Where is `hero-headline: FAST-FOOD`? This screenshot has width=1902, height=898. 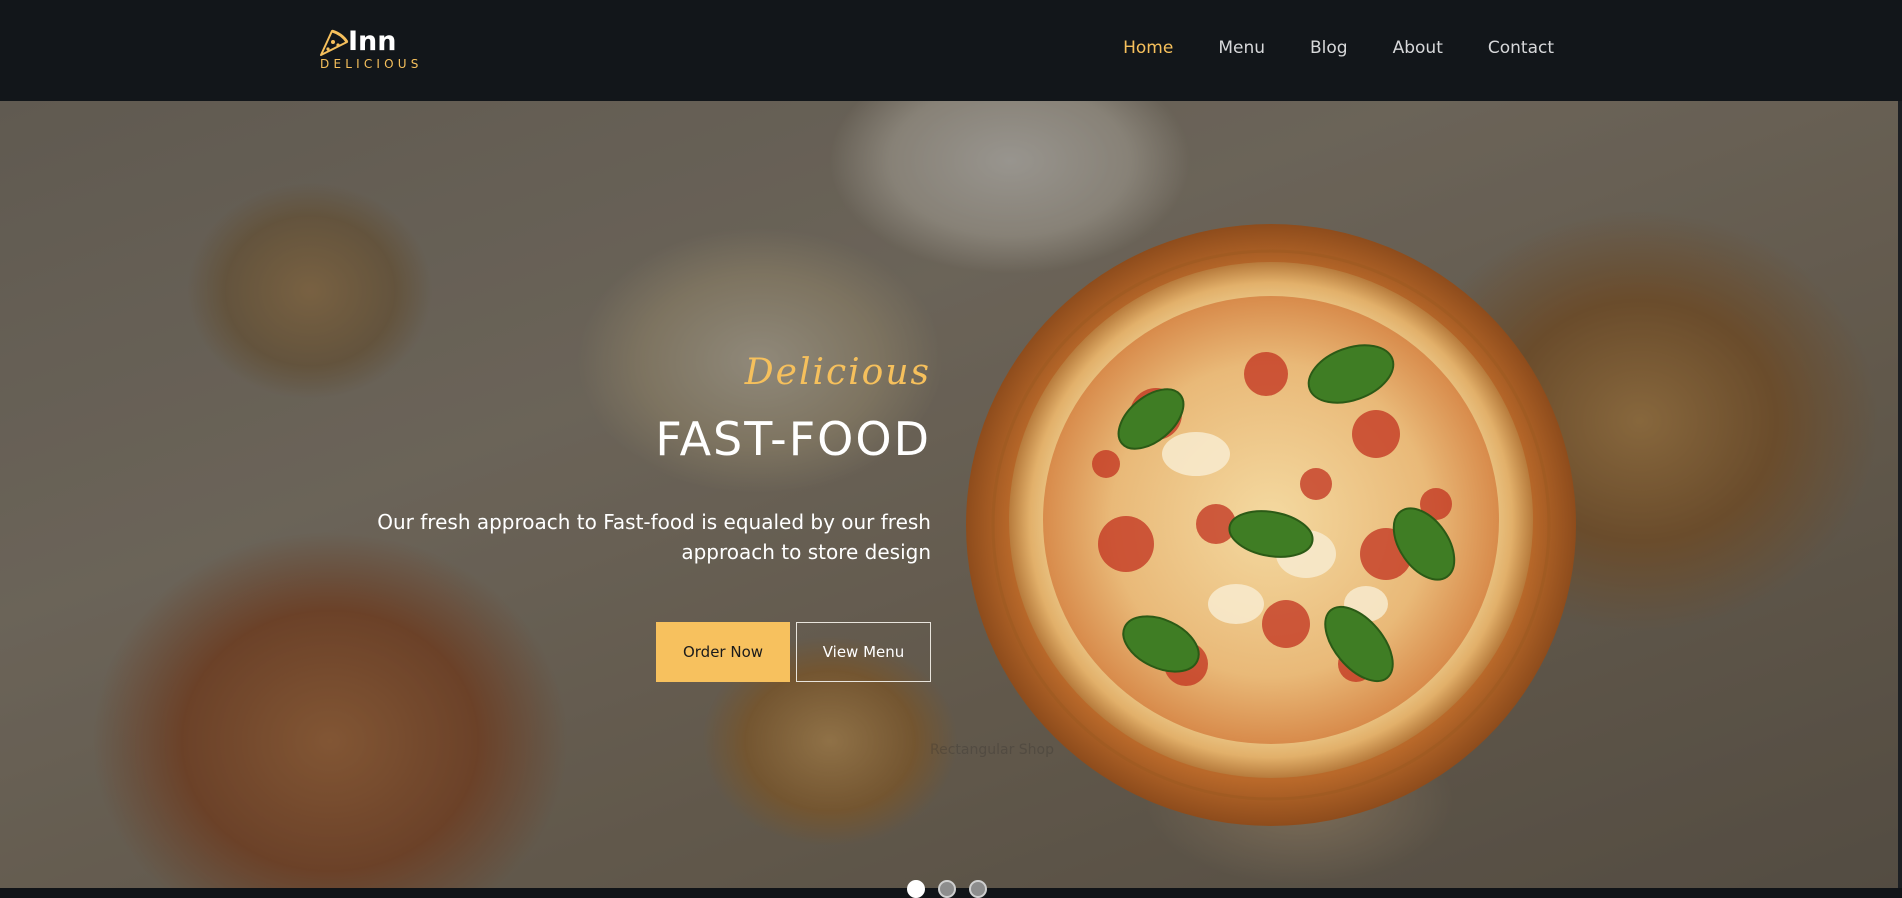 hero-headline: FAST-FOOD is located at coordinates (793, 439).